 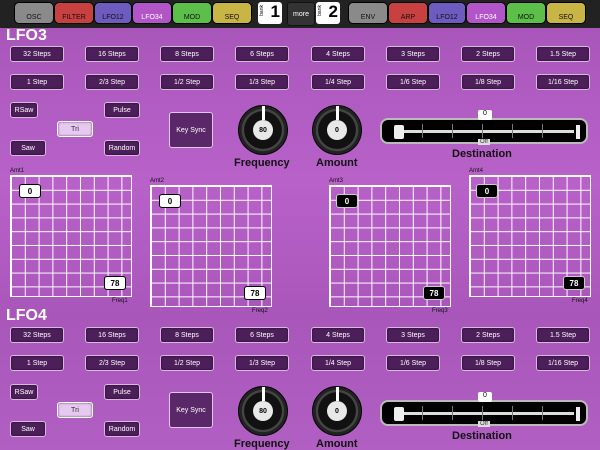 What do you see at coordinates (74, 13) in the screenshot?
I see `tab-filter: FILTER` at bounding box center [74, 13].